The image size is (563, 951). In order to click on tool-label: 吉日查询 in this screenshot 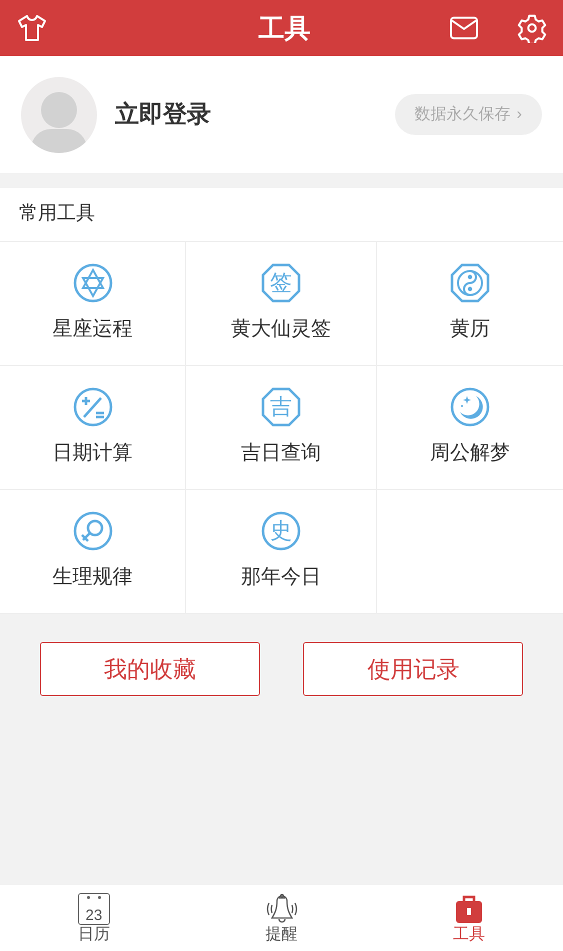, I will do `click(281, 453)`.